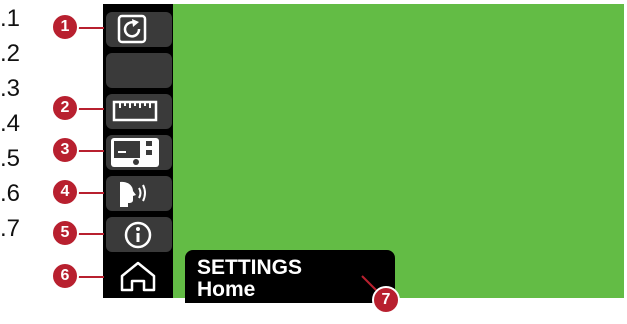 The width and height of the screenshot is (627, 324). I want to click on row-label-5: .5, so click(10, 158).